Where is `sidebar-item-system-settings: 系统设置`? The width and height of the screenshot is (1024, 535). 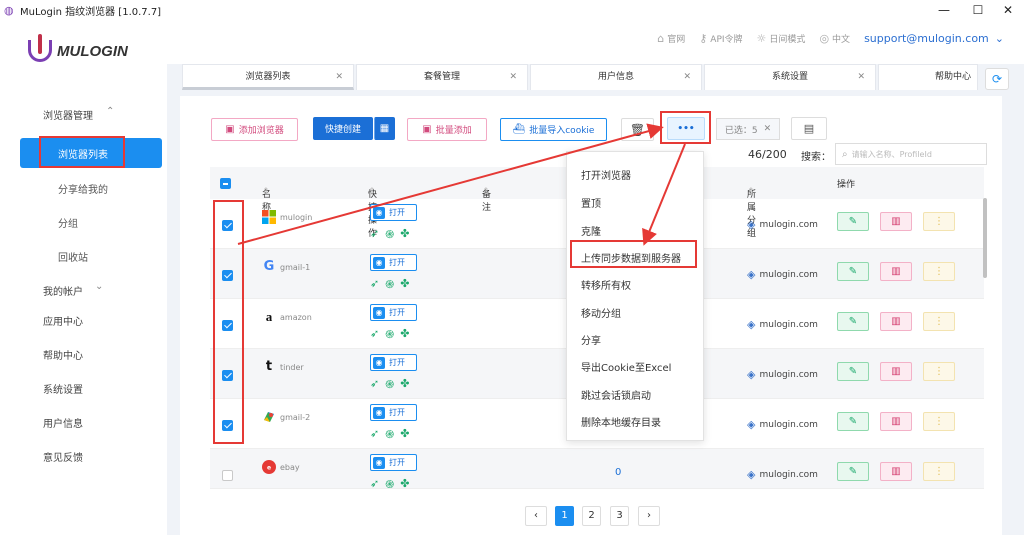
sidebar-item-system-settings: 系统设置 is located at coordinates (63, 388).